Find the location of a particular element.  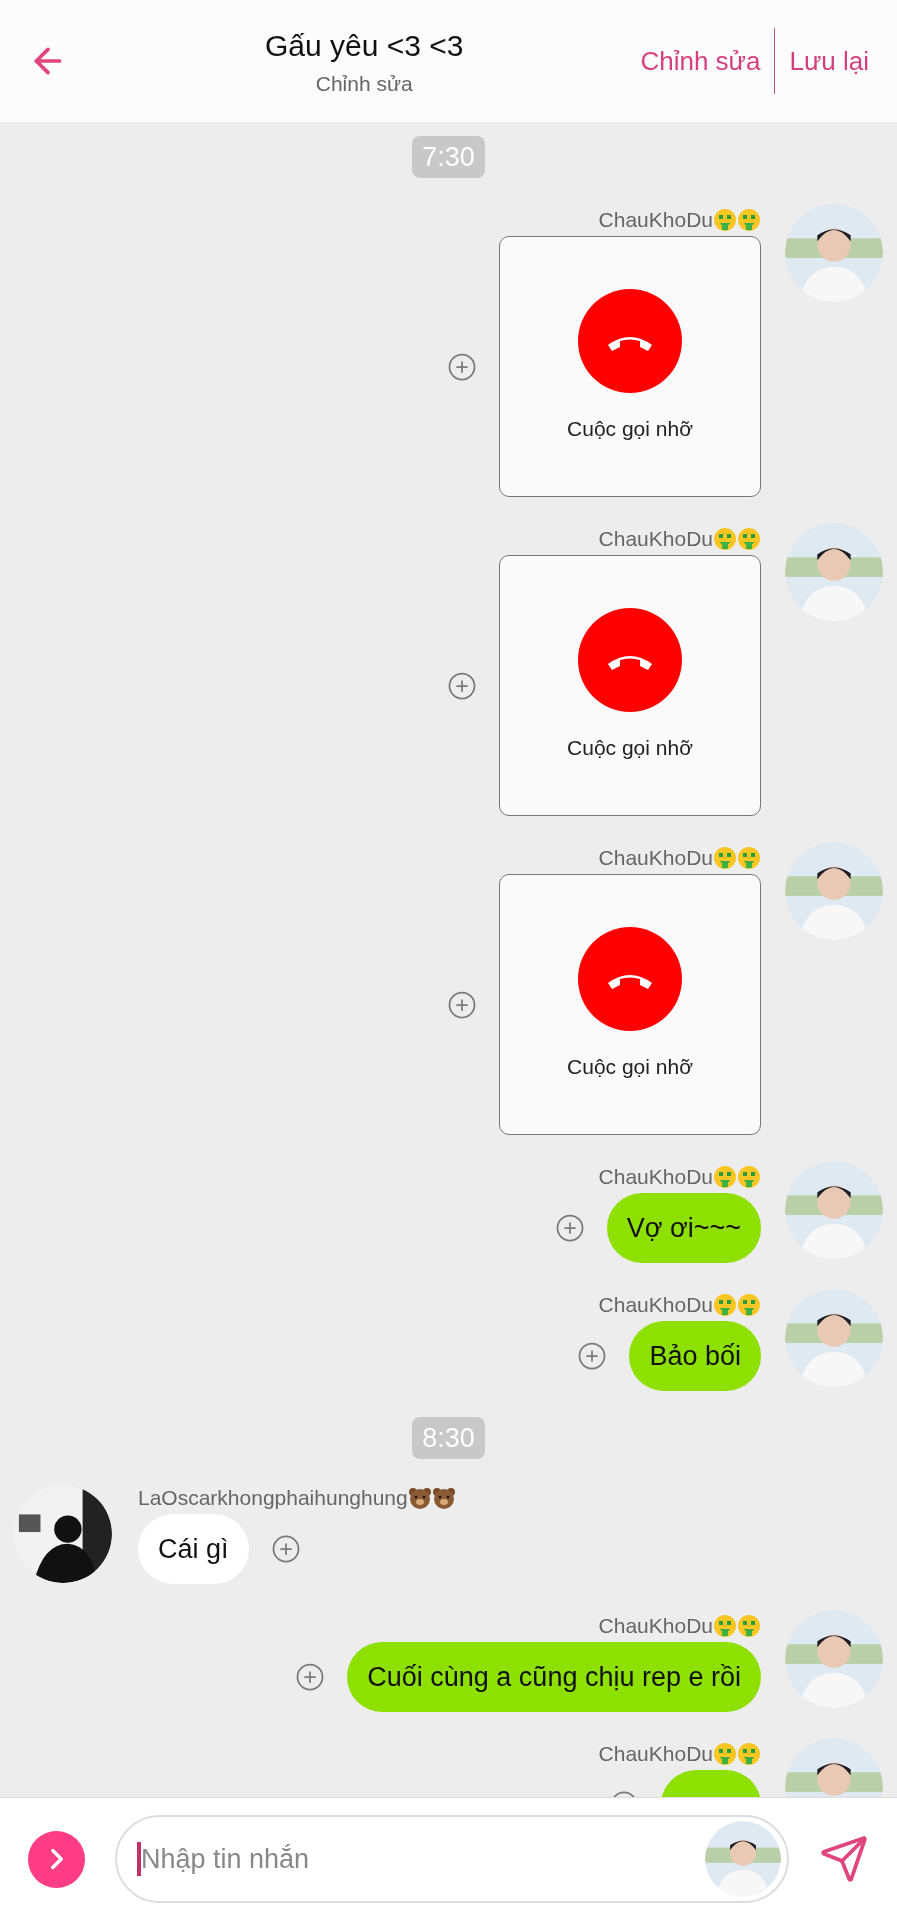

message-field: Nhập tin nhắn is located at coordinates (452, 1859).